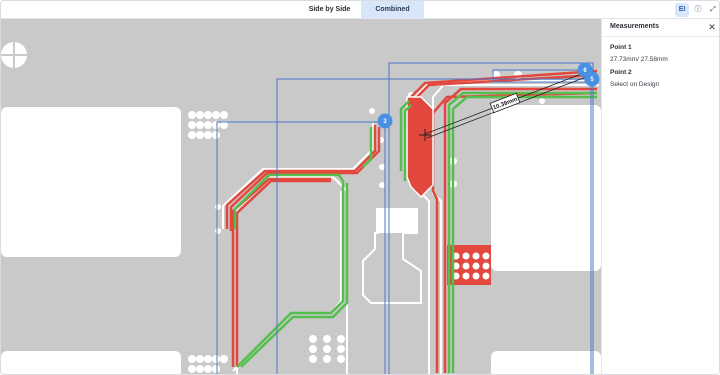  What do you see at coordinates (208, 242) in the screenshot?
I see `via-grid-left` at bounding box center [208, 242].